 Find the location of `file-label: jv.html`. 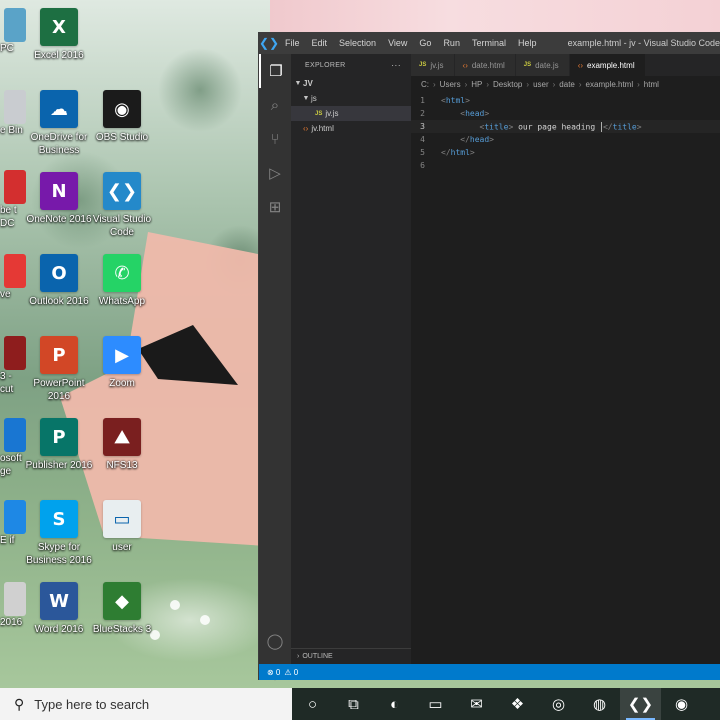

file-label: jv.html is located at coordinates (322, 128).